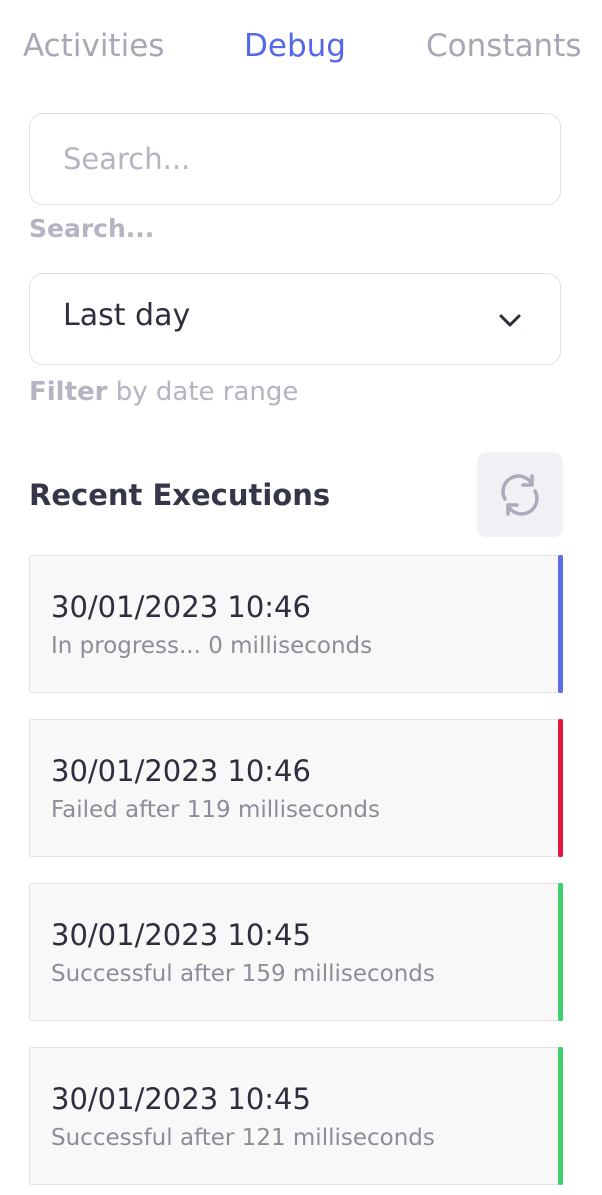 The height and width of the screenshot is (1195, 602). What do you see at coordinates (180, 495) in the screenshot?
I see `recent-executions-title: Recent Executions` at bounding box center [180, 495].